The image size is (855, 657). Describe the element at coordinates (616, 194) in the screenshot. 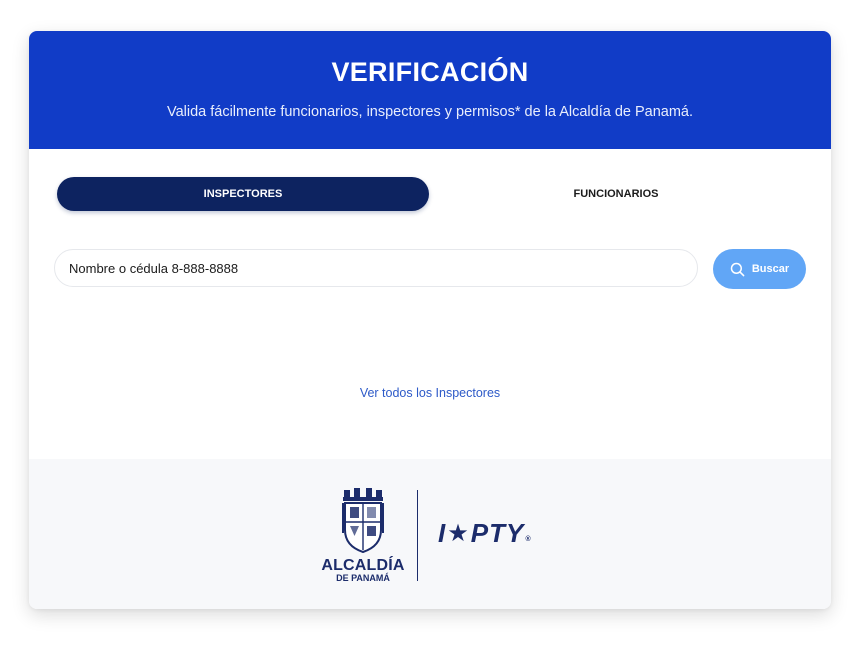

I see `tab-funcionarios: FUNCIONARIOS` at that location.